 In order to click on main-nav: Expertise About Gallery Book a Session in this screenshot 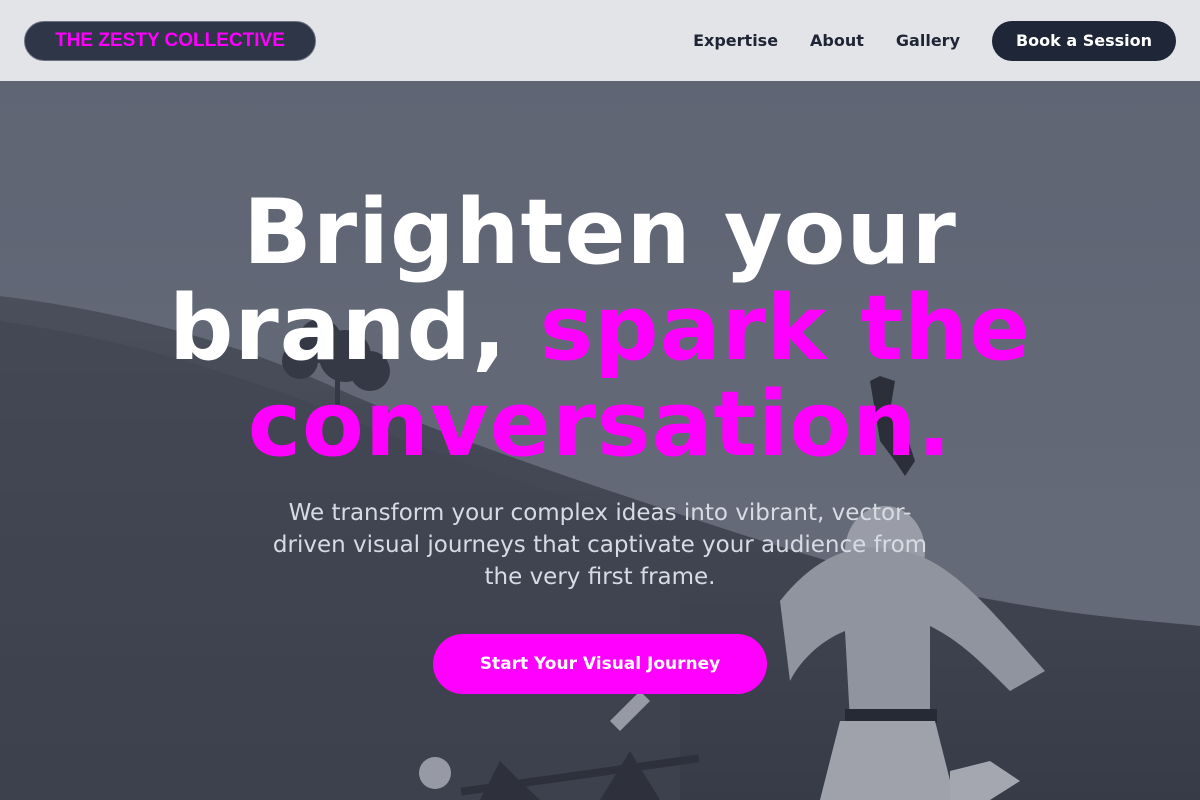, I will do `click(934, 40)`.